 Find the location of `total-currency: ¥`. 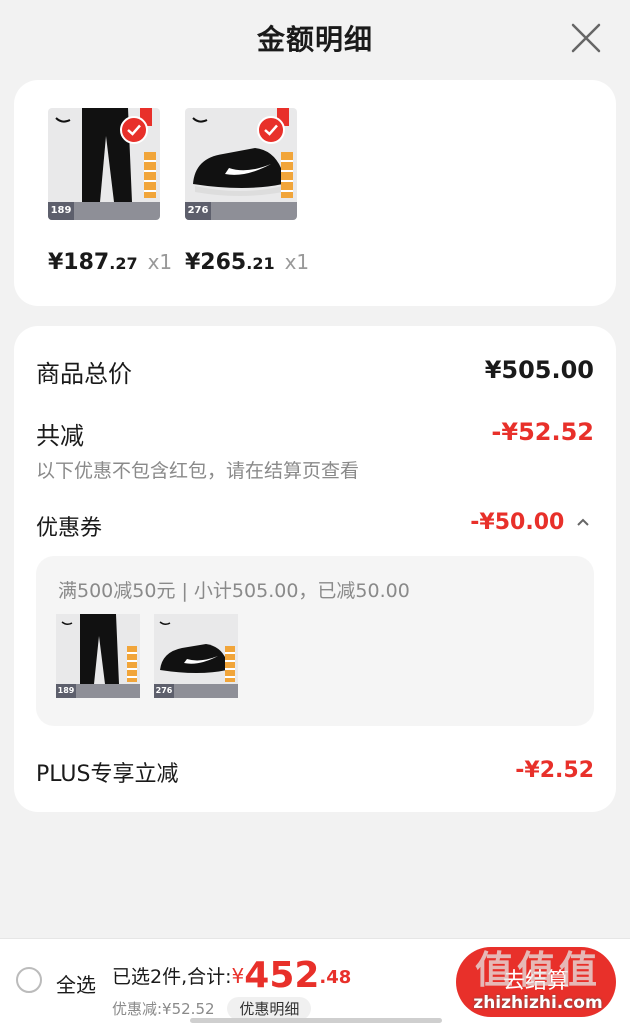

total-currency: ¥ is located at coordinates (238, 976).